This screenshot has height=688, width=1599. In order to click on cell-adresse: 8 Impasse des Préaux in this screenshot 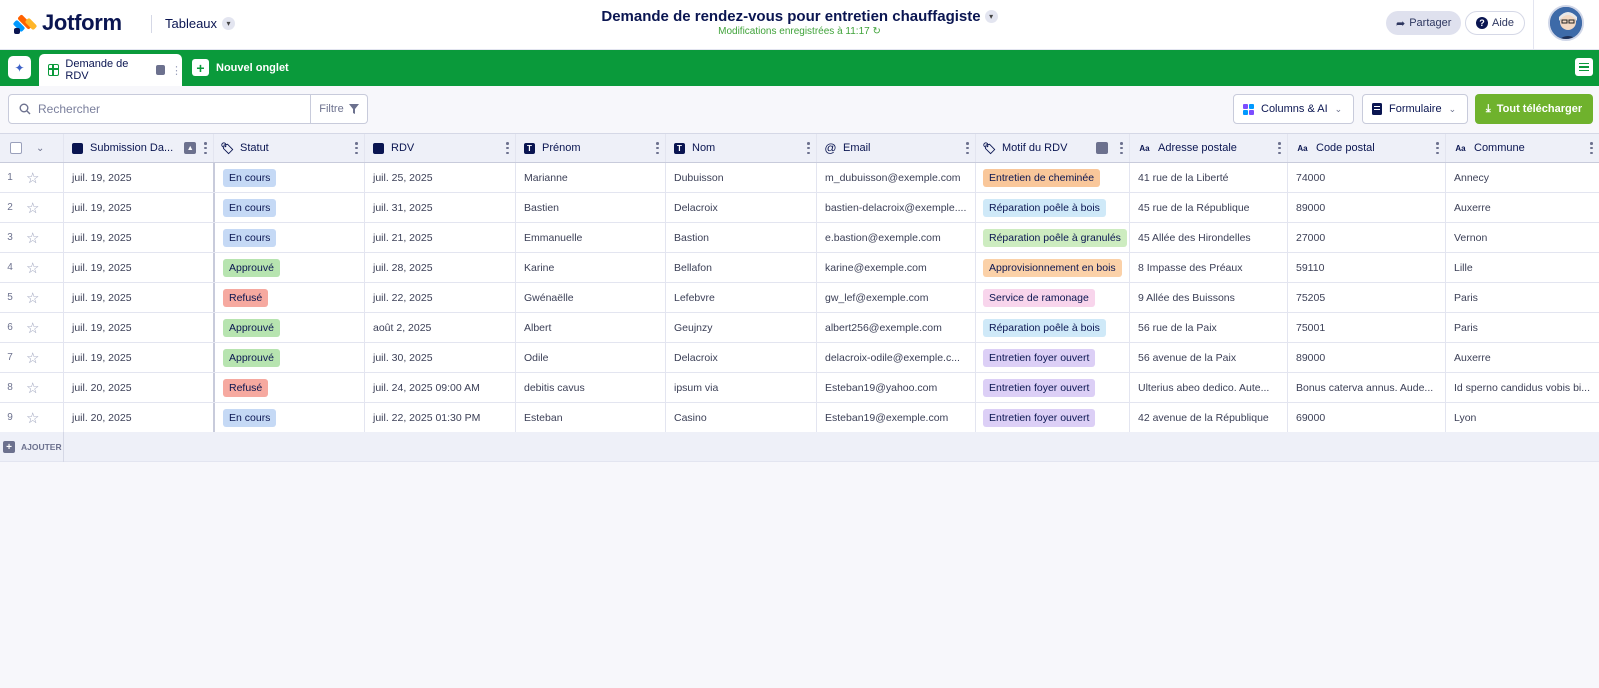, I will do `click(1209, 267)`.